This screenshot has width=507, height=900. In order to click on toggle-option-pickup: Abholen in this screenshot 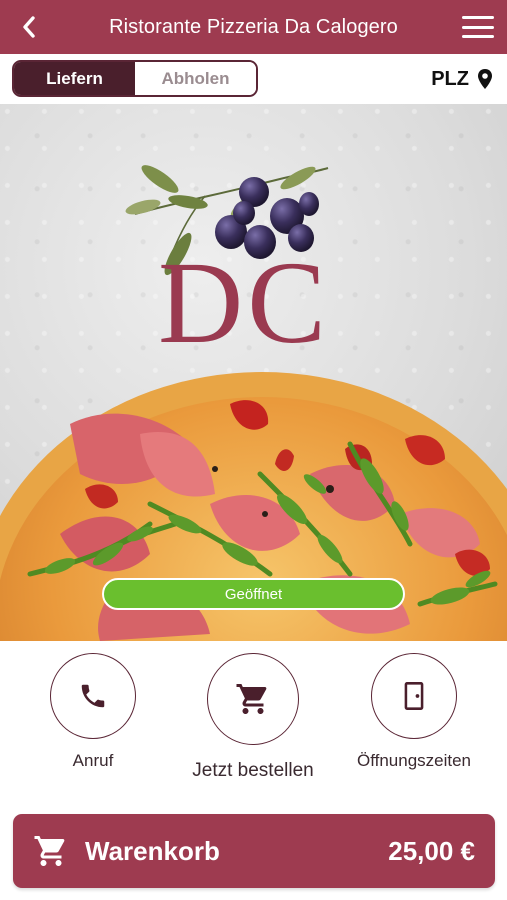, I will do `click(195, 78)`.